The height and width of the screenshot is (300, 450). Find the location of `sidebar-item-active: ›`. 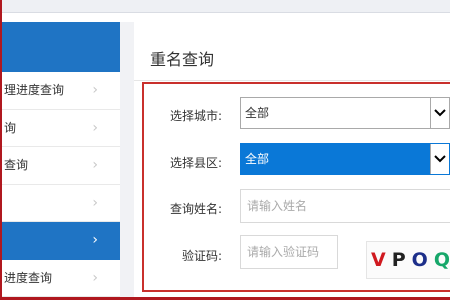

sidebar-item-active: › is located at coordinates (61, 241).